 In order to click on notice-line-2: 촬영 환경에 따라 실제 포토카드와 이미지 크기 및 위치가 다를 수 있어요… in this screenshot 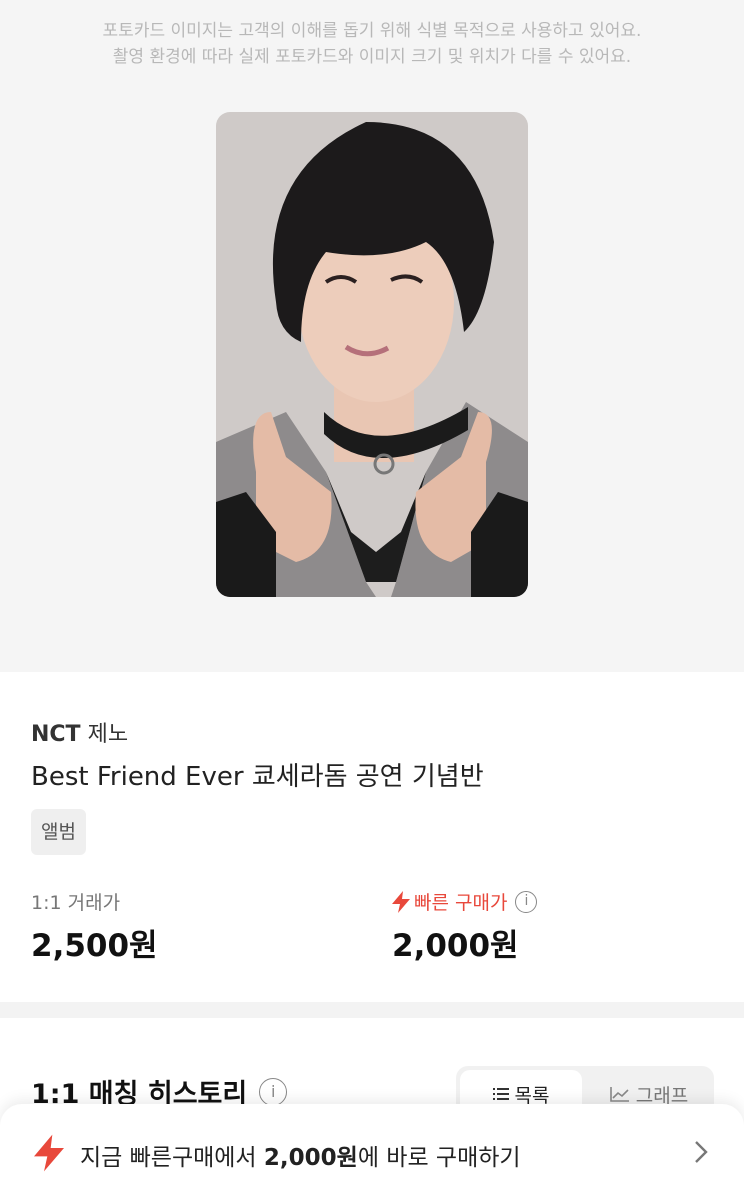, I will do `click(372, 57)`.